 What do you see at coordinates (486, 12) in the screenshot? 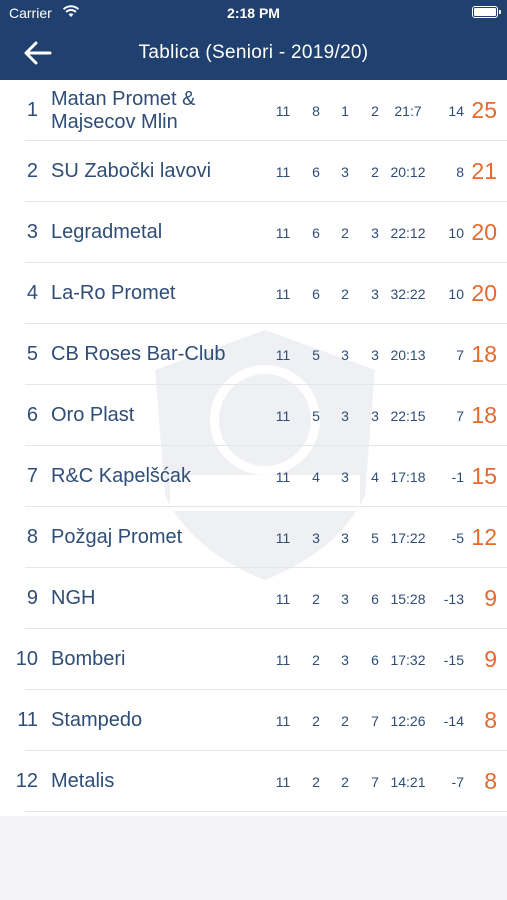
I see `battery-icon` at bounding box center [486, 12].